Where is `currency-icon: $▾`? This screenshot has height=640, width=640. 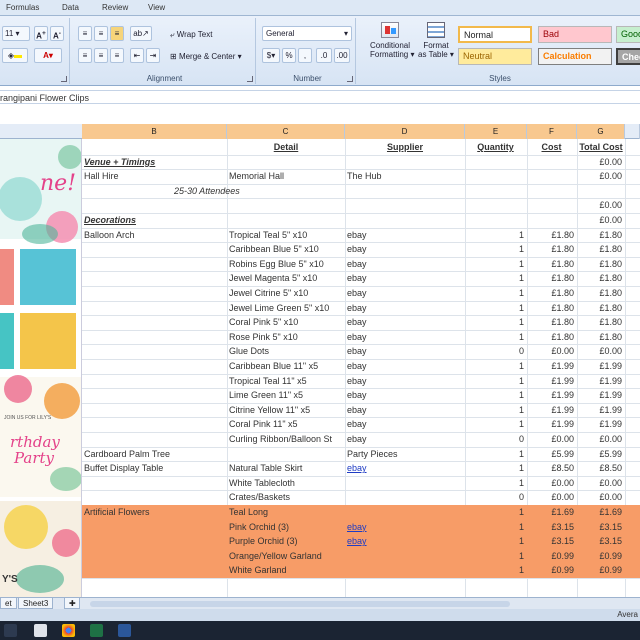 currency-icon: $▾ is located at coordinates (271, 55).